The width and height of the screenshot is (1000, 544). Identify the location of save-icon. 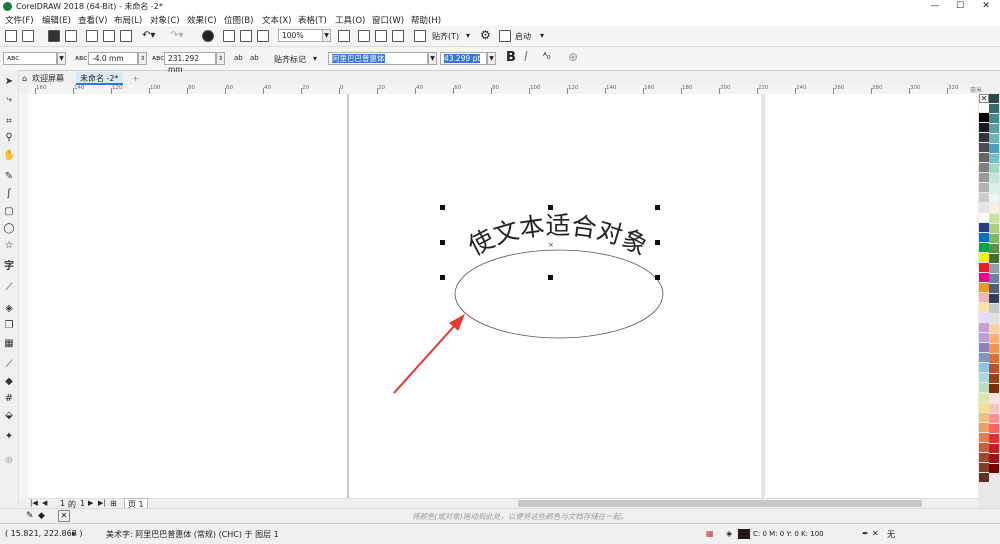
(54, 36).